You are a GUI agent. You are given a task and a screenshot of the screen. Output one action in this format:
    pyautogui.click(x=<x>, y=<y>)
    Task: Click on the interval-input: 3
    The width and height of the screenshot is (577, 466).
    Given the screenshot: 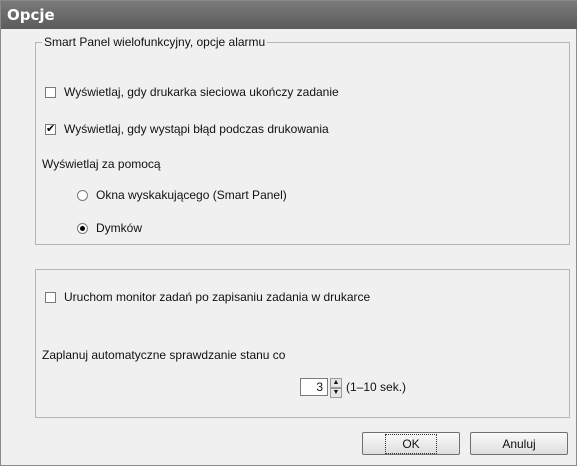 What is the action you would take?
    pyautogui.click(x=314, y=387)
    